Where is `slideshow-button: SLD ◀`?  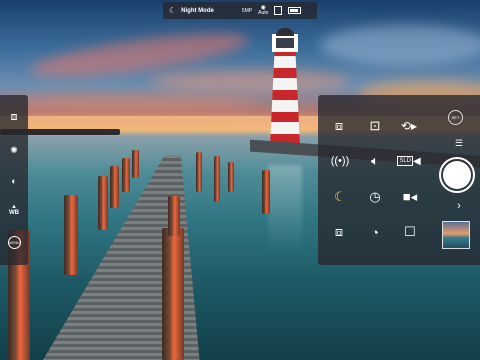
slideshow-button: SLD ◀ is located at coordinates (409, 161).